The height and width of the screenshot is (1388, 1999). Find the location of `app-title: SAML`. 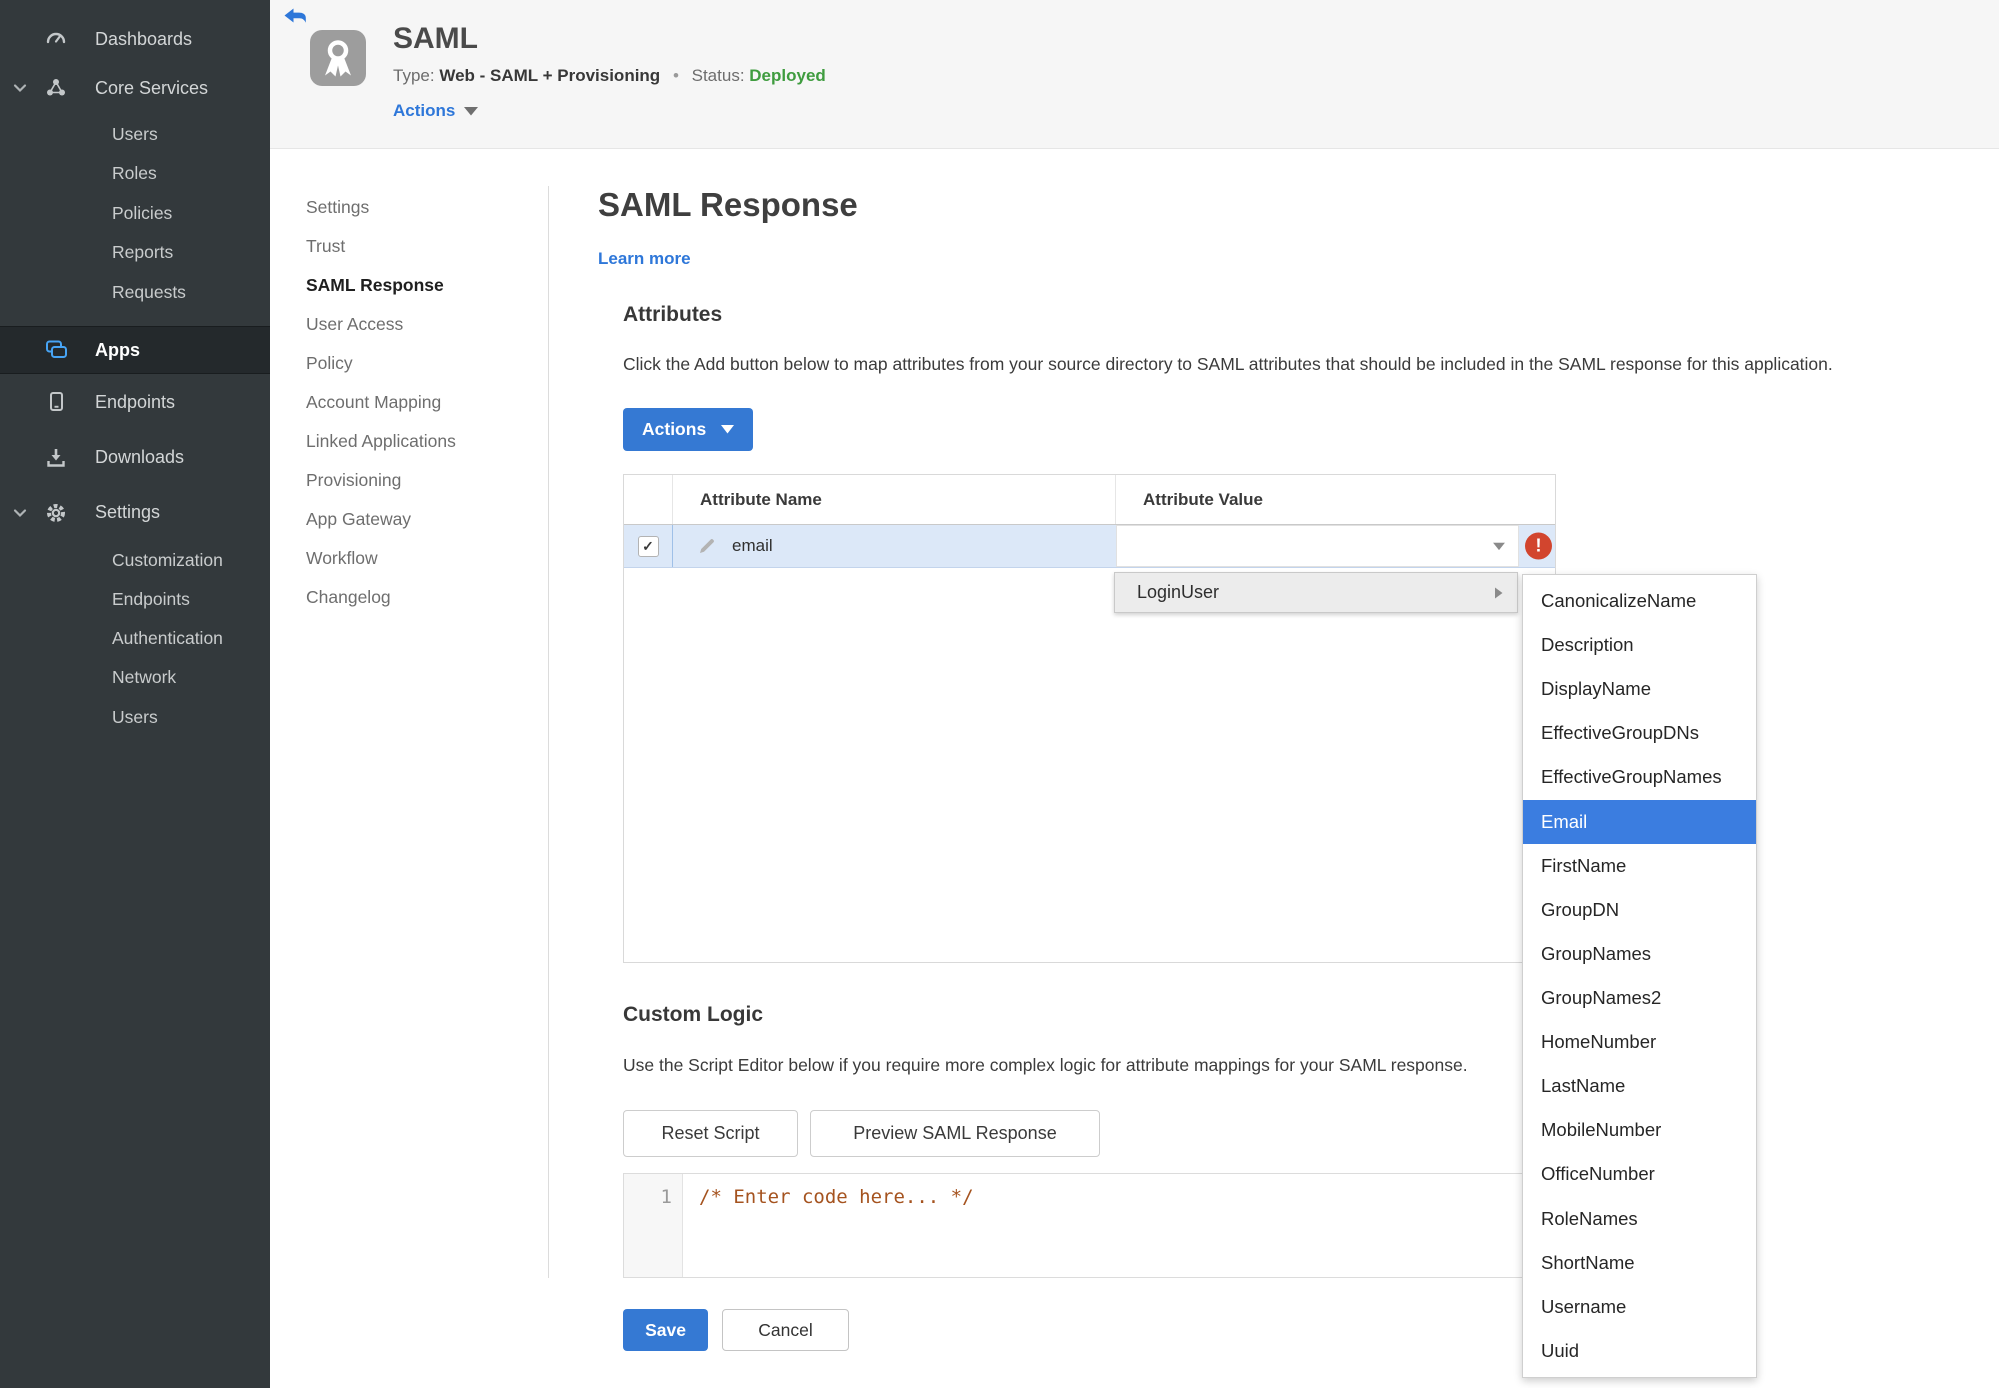

app-title: SAML is located at coordinates (435, 38).